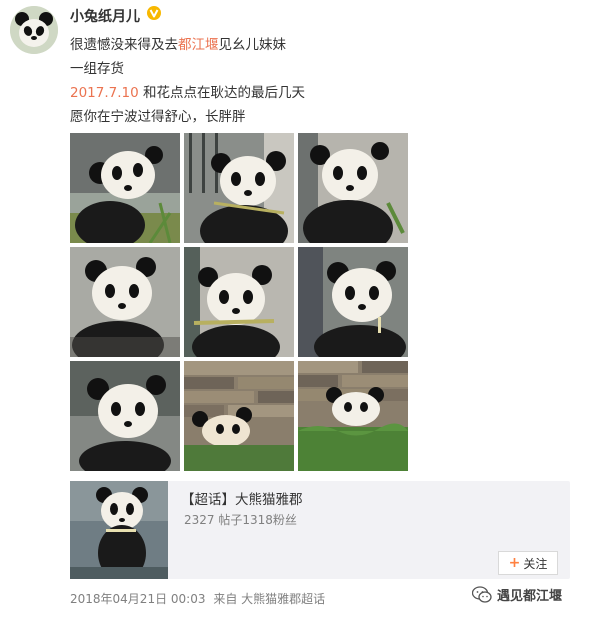 Image resolution: width=590 pixels, height=619 pixels. Describe the element at coordinates (97, 69) in the screenshot. I see `post-text-line-2: 一组存货` at that location.